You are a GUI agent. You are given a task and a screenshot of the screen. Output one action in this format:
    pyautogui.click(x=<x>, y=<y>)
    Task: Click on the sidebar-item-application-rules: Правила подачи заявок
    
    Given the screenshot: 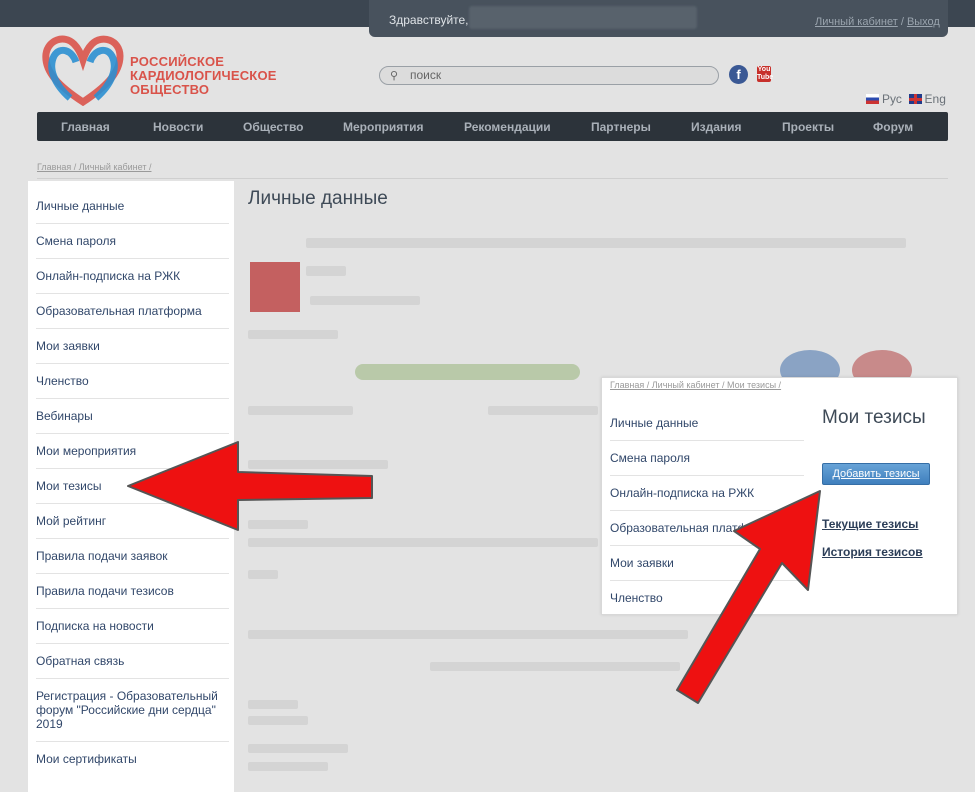 What is the action you would take?
    pyautogui.click(x=132, y=556)
    